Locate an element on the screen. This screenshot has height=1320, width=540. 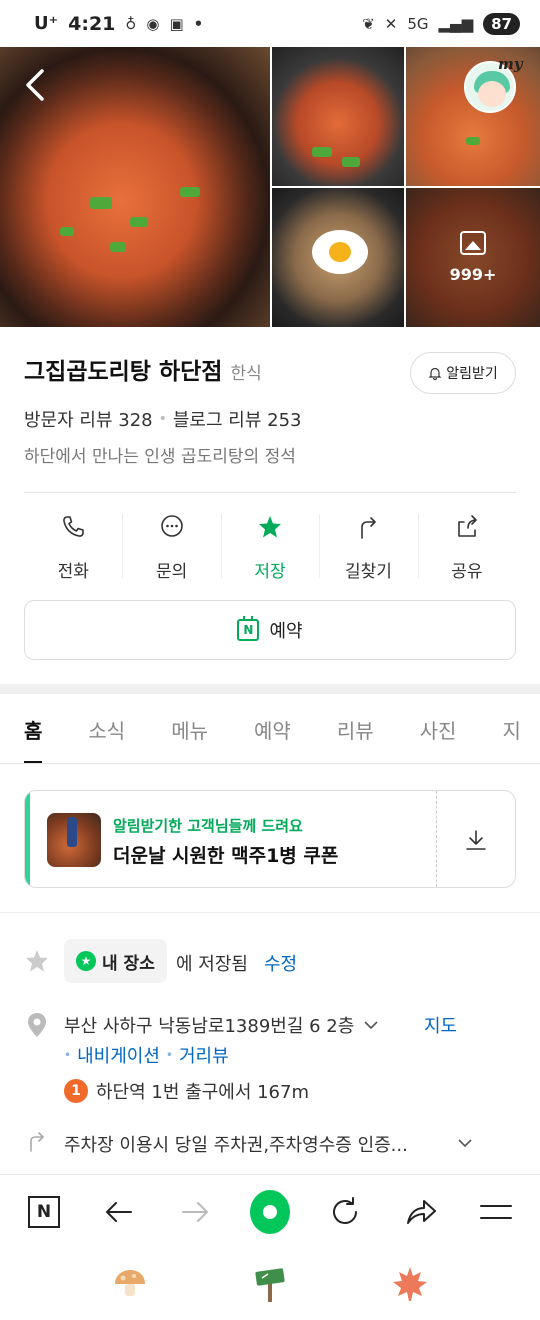
chevron-left-icon is located at coordinates (35, 85).